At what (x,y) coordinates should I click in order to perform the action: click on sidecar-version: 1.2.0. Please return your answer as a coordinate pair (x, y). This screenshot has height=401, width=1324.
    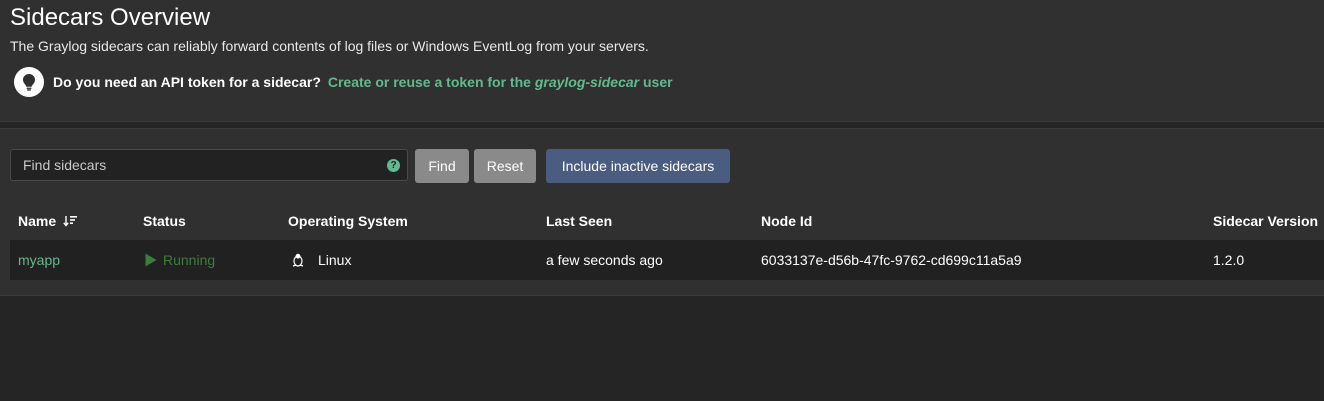
    Looking at the image, I should click on (1229, 260).